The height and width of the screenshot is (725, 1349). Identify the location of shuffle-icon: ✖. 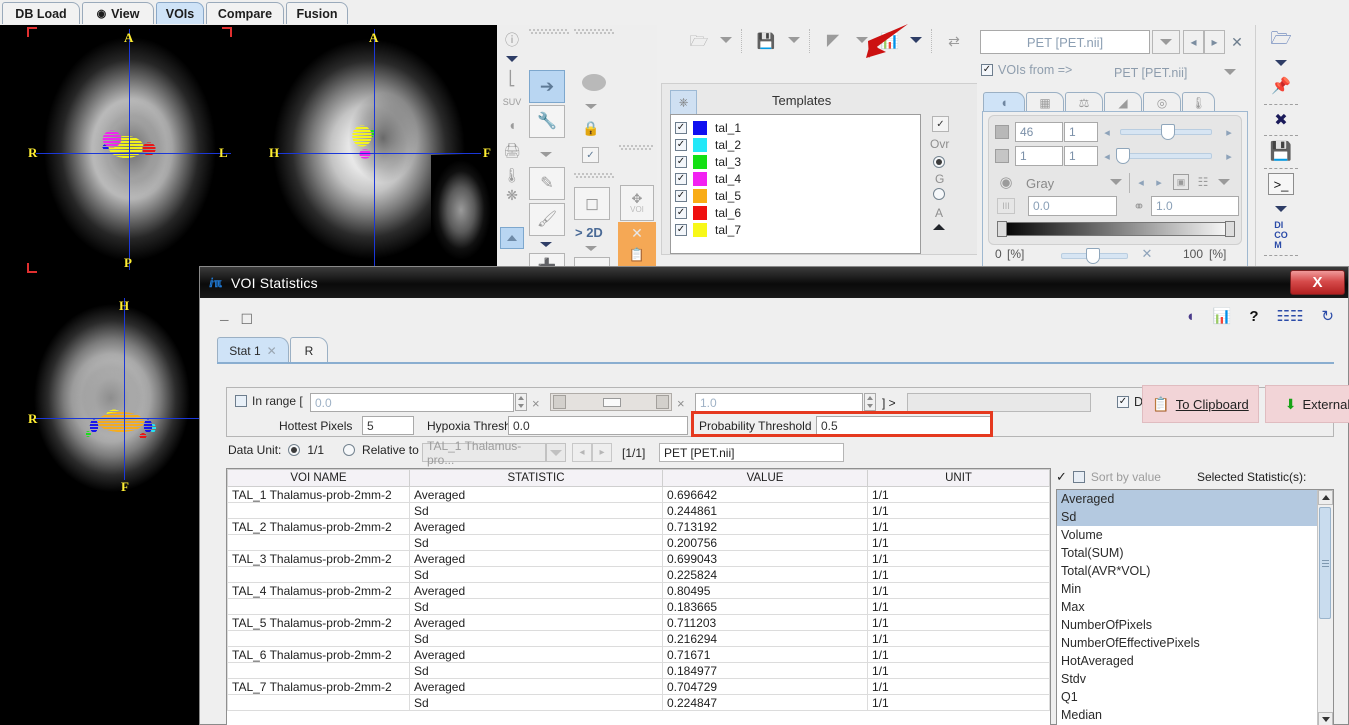
(1281, 120).